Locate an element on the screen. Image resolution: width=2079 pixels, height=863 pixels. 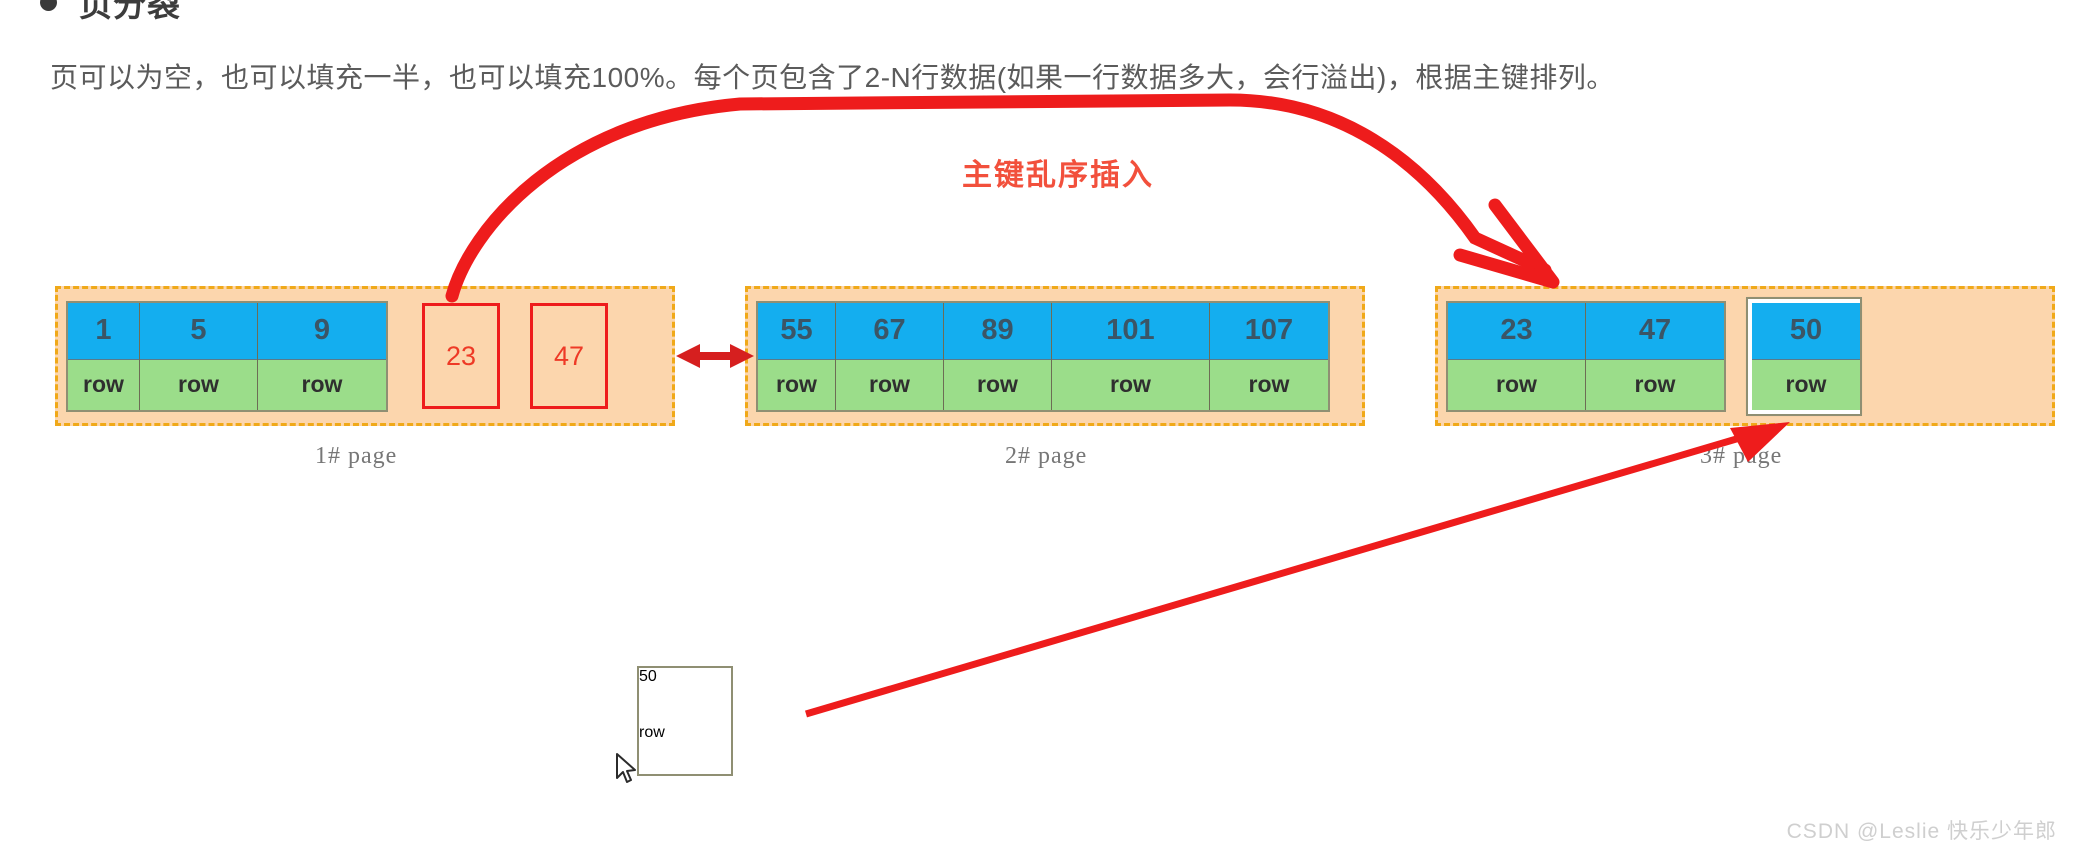
bullet-dot-icon is located at coordinates (48, 5).